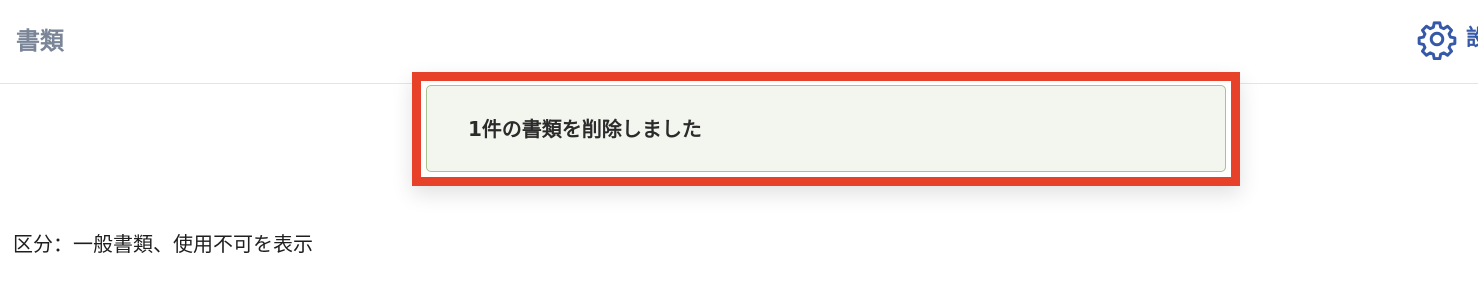  What do you see at coordinates (585, 128) in the screenshot?
I see `toast-message: 1件の書類を削除しました` at bounding box center [585, 128].